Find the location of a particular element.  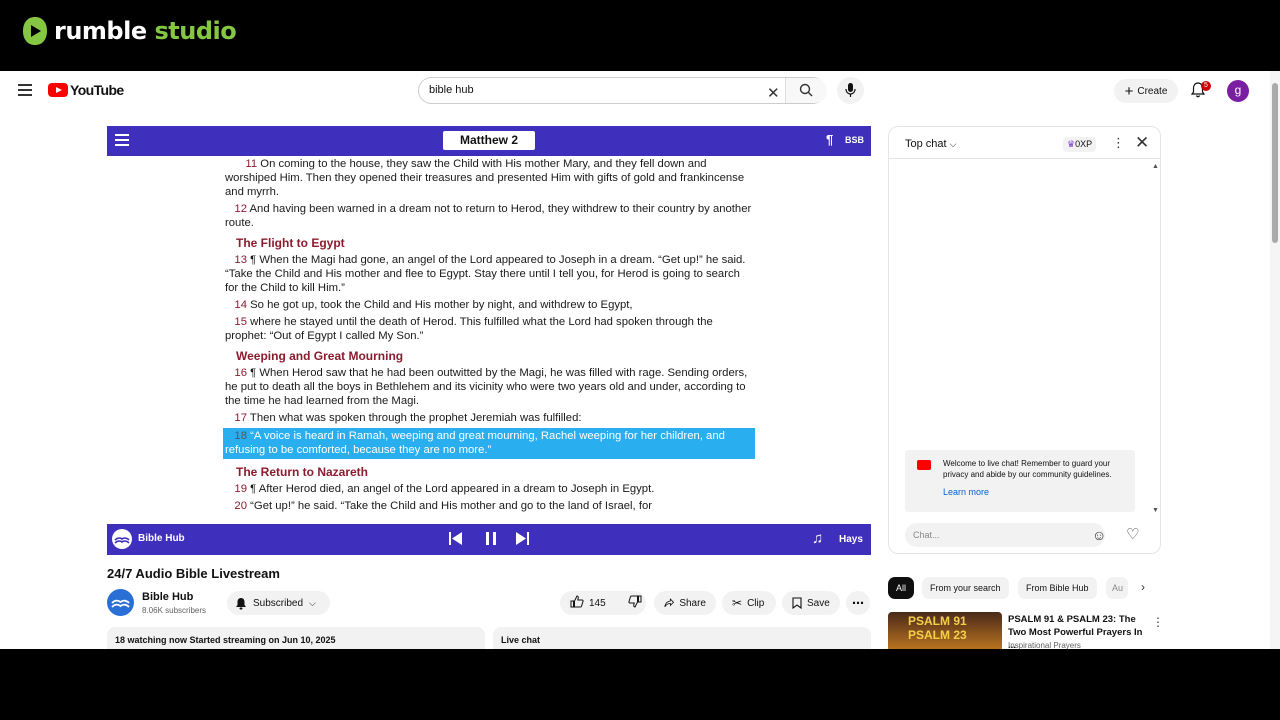

subscribed-label: Subscribed is located at coordinates (278, 603).